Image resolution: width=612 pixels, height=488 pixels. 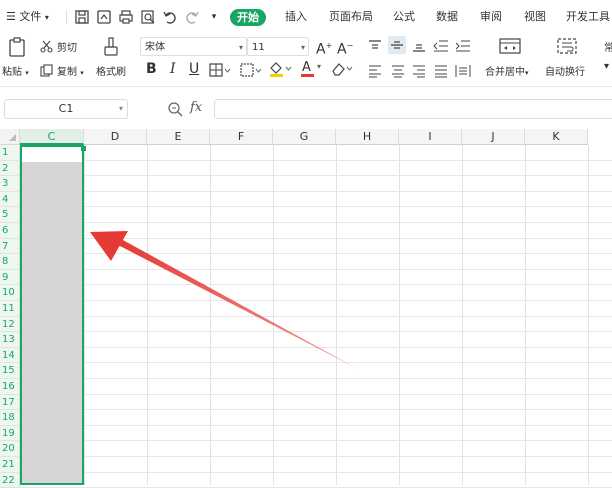 What do you see at coordinates (375, 45) in the screenshot?
I see `align-top-icon` at bounding box center [375, 45].